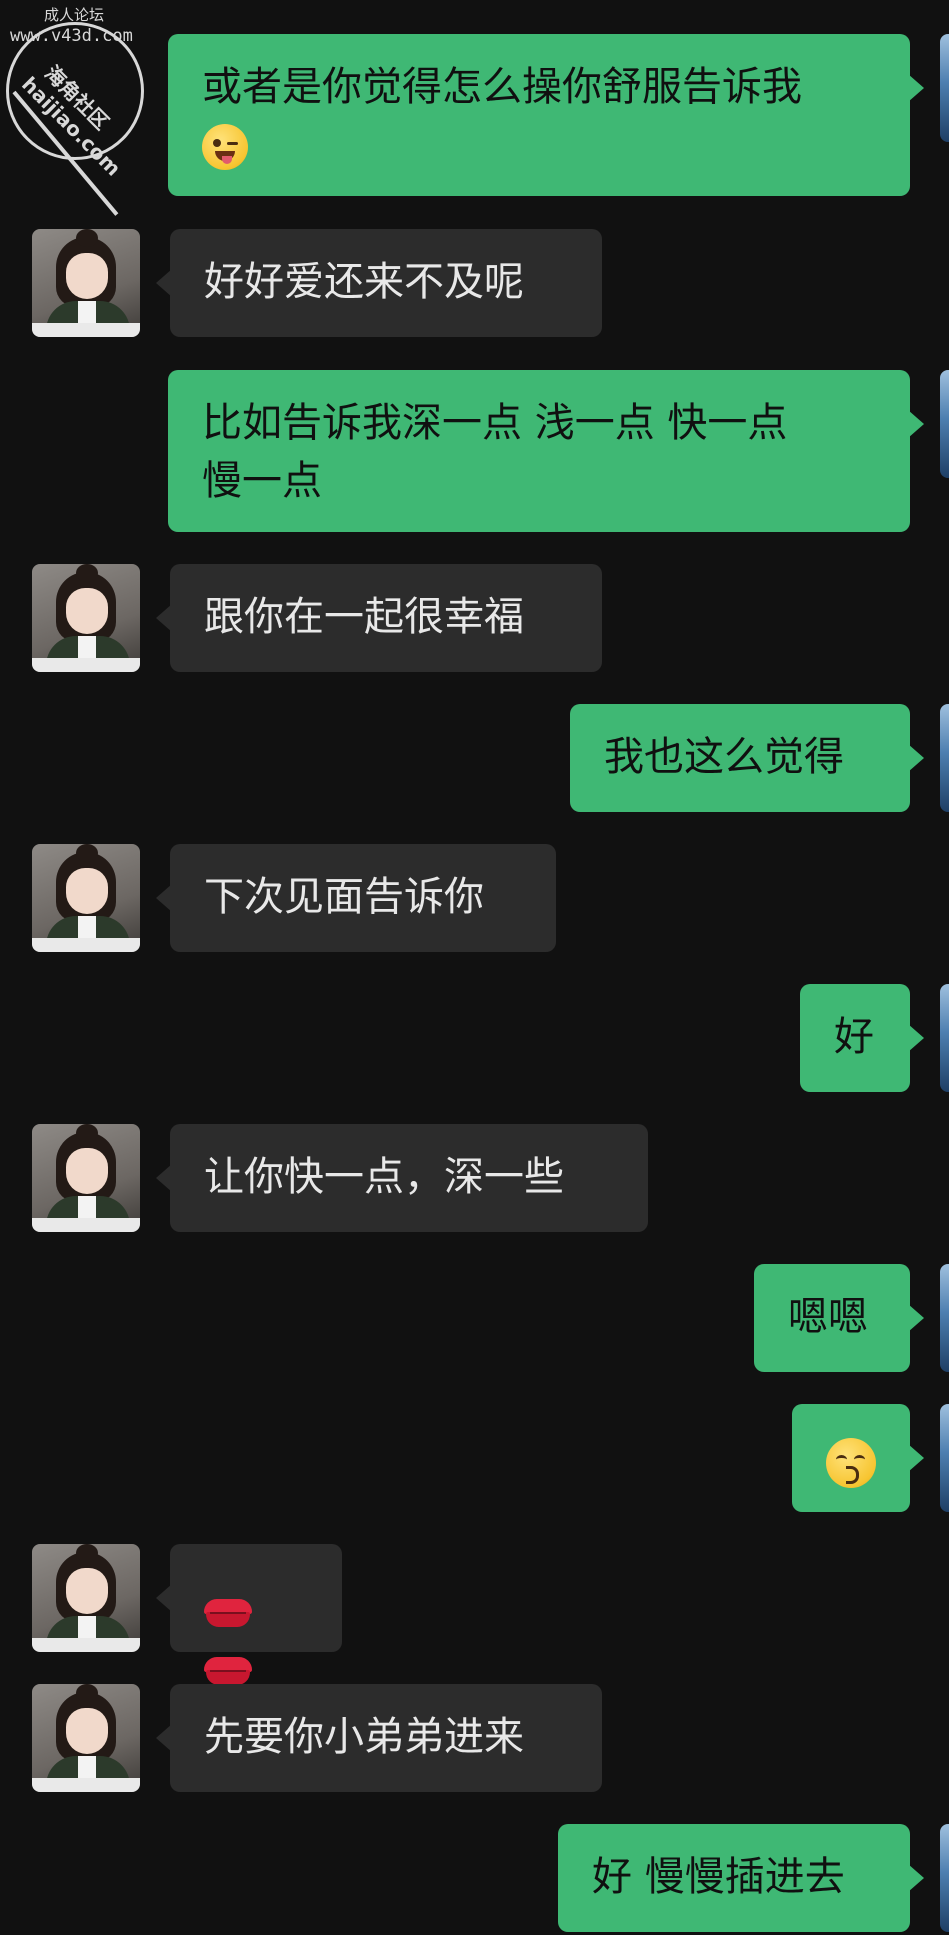  I want to click on message-text: 比如告诉我深一点 浅一点 快一点 慢一点, so click(495, 452).